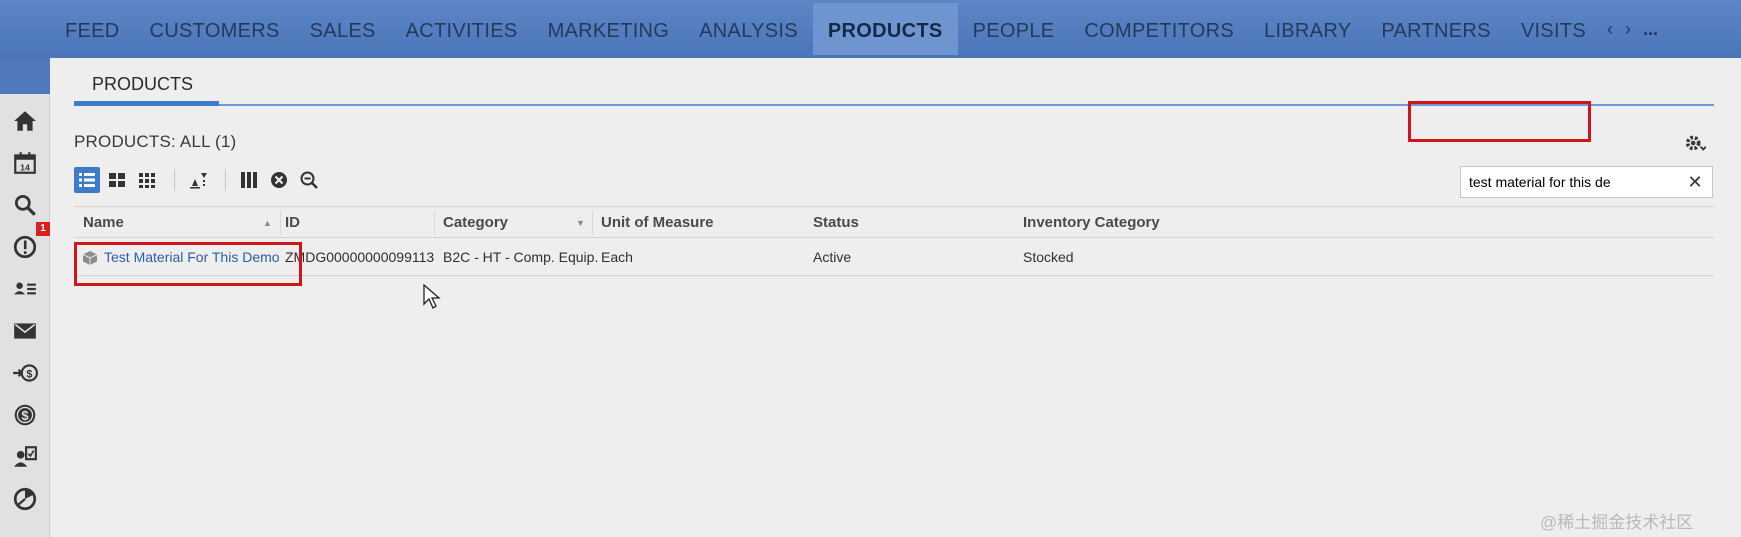 This screenshot has height=537, width=1741. What do you see at coordinates (360, 257) in the screenshot?
I see `product-id: ZMDG00000000099113` at bounding box center [360, 257].